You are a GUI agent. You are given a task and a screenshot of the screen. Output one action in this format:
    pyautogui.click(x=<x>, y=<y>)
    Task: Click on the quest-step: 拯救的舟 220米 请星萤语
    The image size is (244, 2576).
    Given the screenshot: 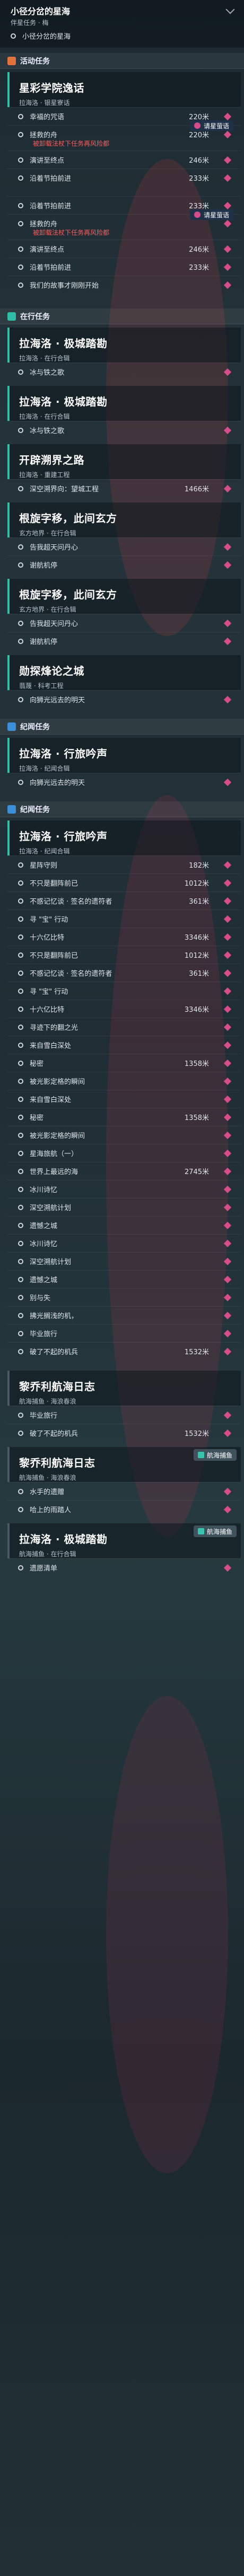 What is the action you would take?
    pyautogui.click(x=124, y=131)
    